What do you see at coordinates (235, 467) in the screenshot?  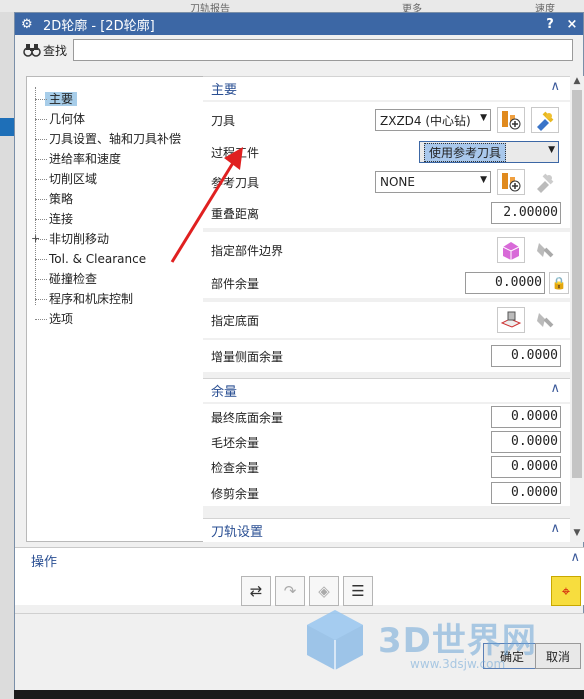 I see `check-stock-label: 检查余量` at bounding box center [235, 467].